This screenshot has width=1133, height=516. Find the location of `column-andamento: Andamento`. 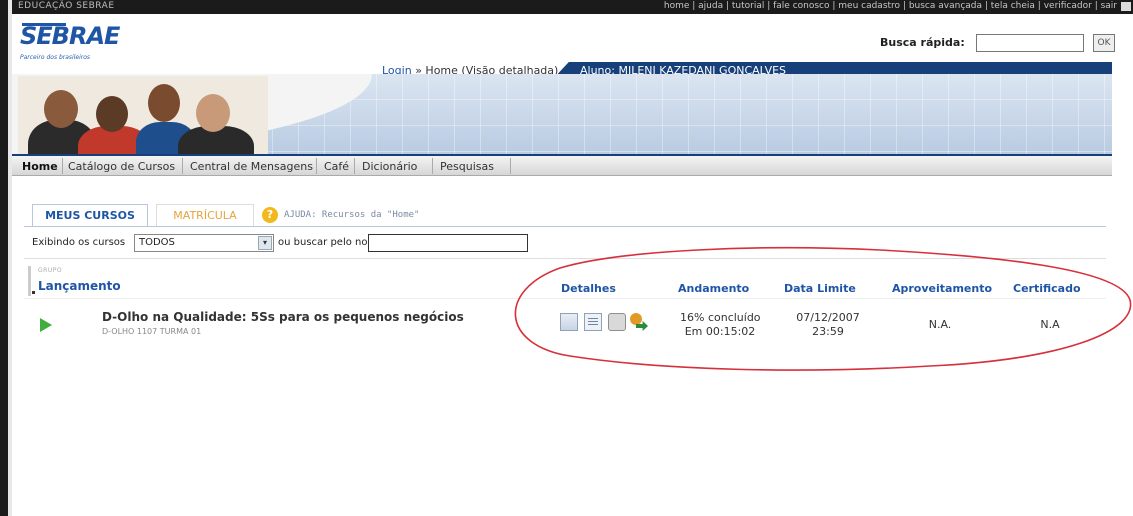

column-andamento: Andamento is located at coordinates (714, 288).